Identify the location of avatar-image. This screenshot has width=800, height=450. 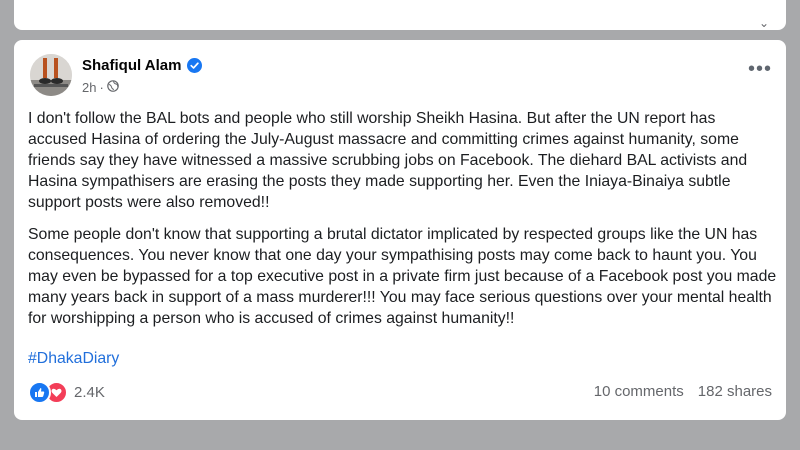
(51, 75).